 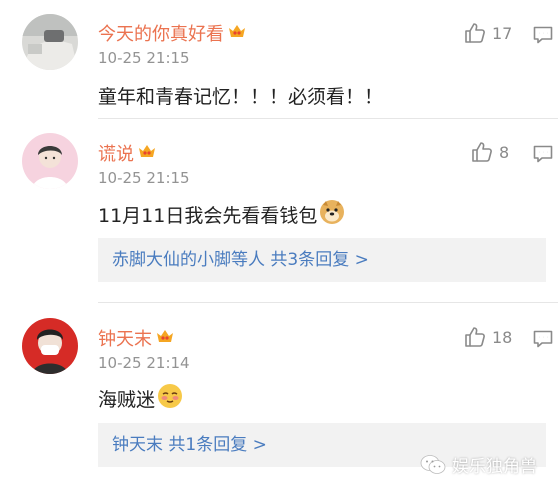 I want to click on comment-text: 海贼迷, so click(x=140, y=398).